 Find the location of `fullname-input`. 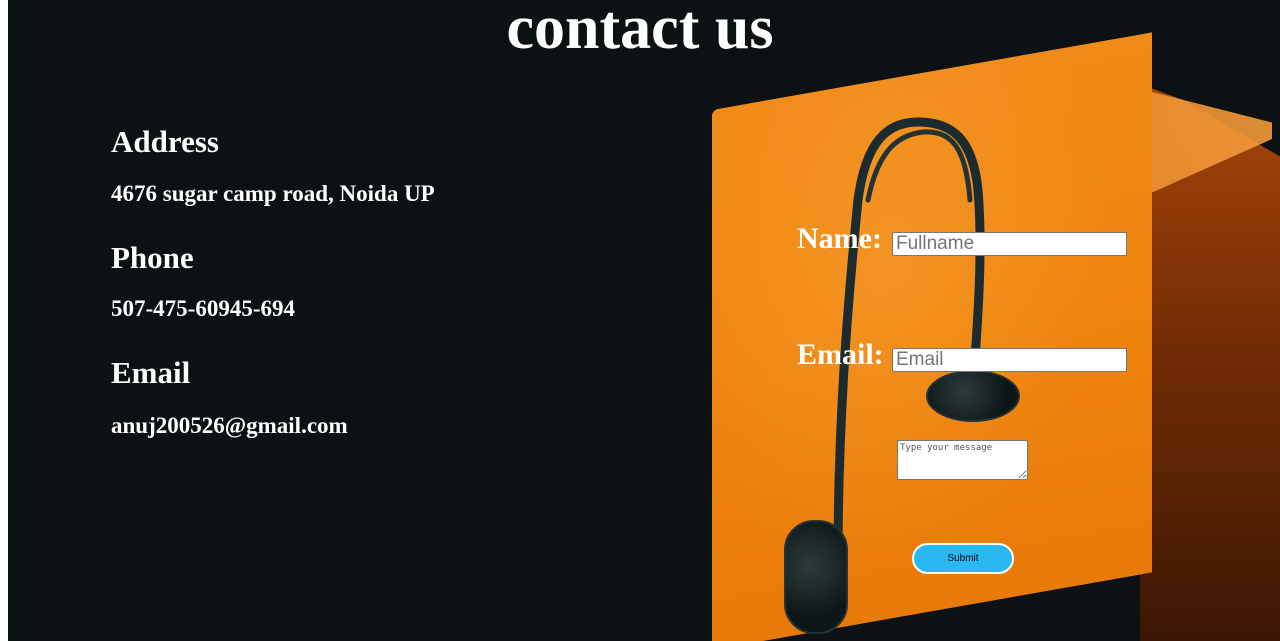

fullname-input is located at coordinates (1009, 244).